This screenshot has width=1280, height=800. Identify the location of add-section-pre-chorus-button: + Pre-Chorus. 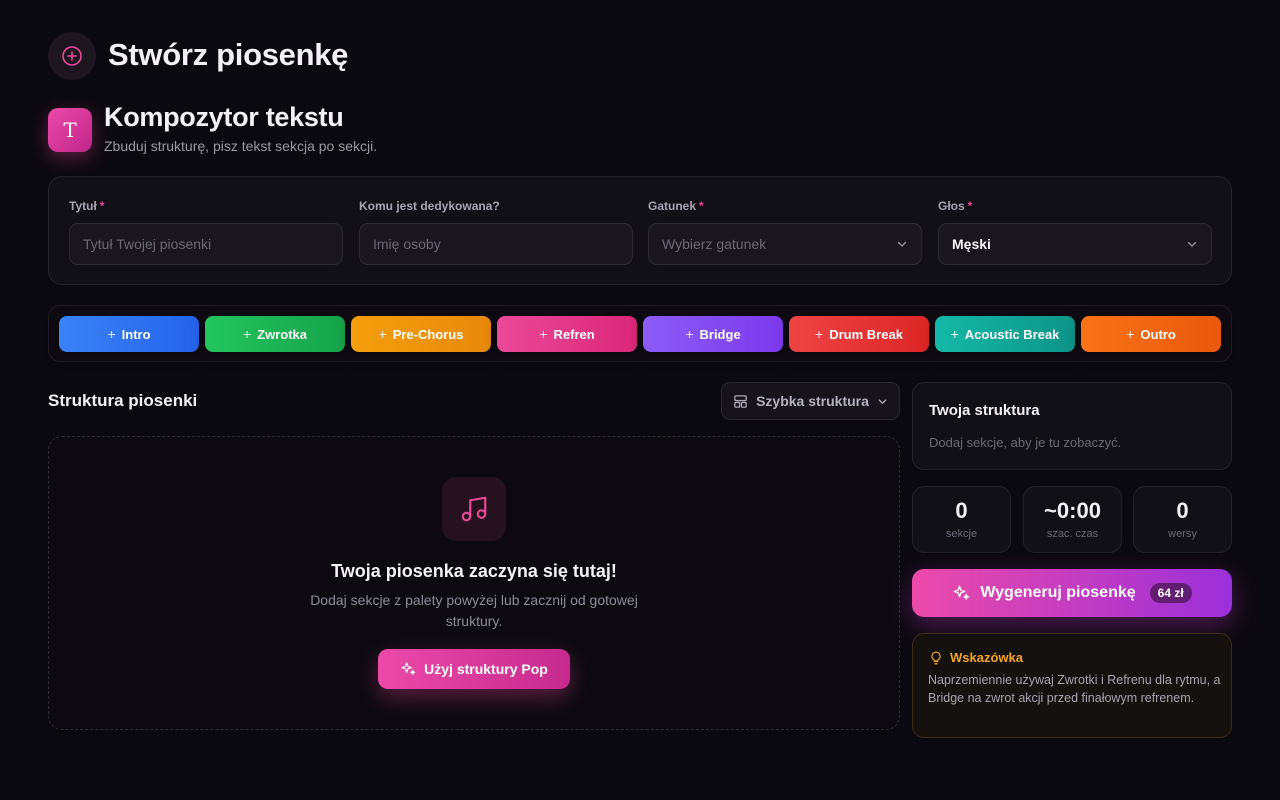
(421, 334).